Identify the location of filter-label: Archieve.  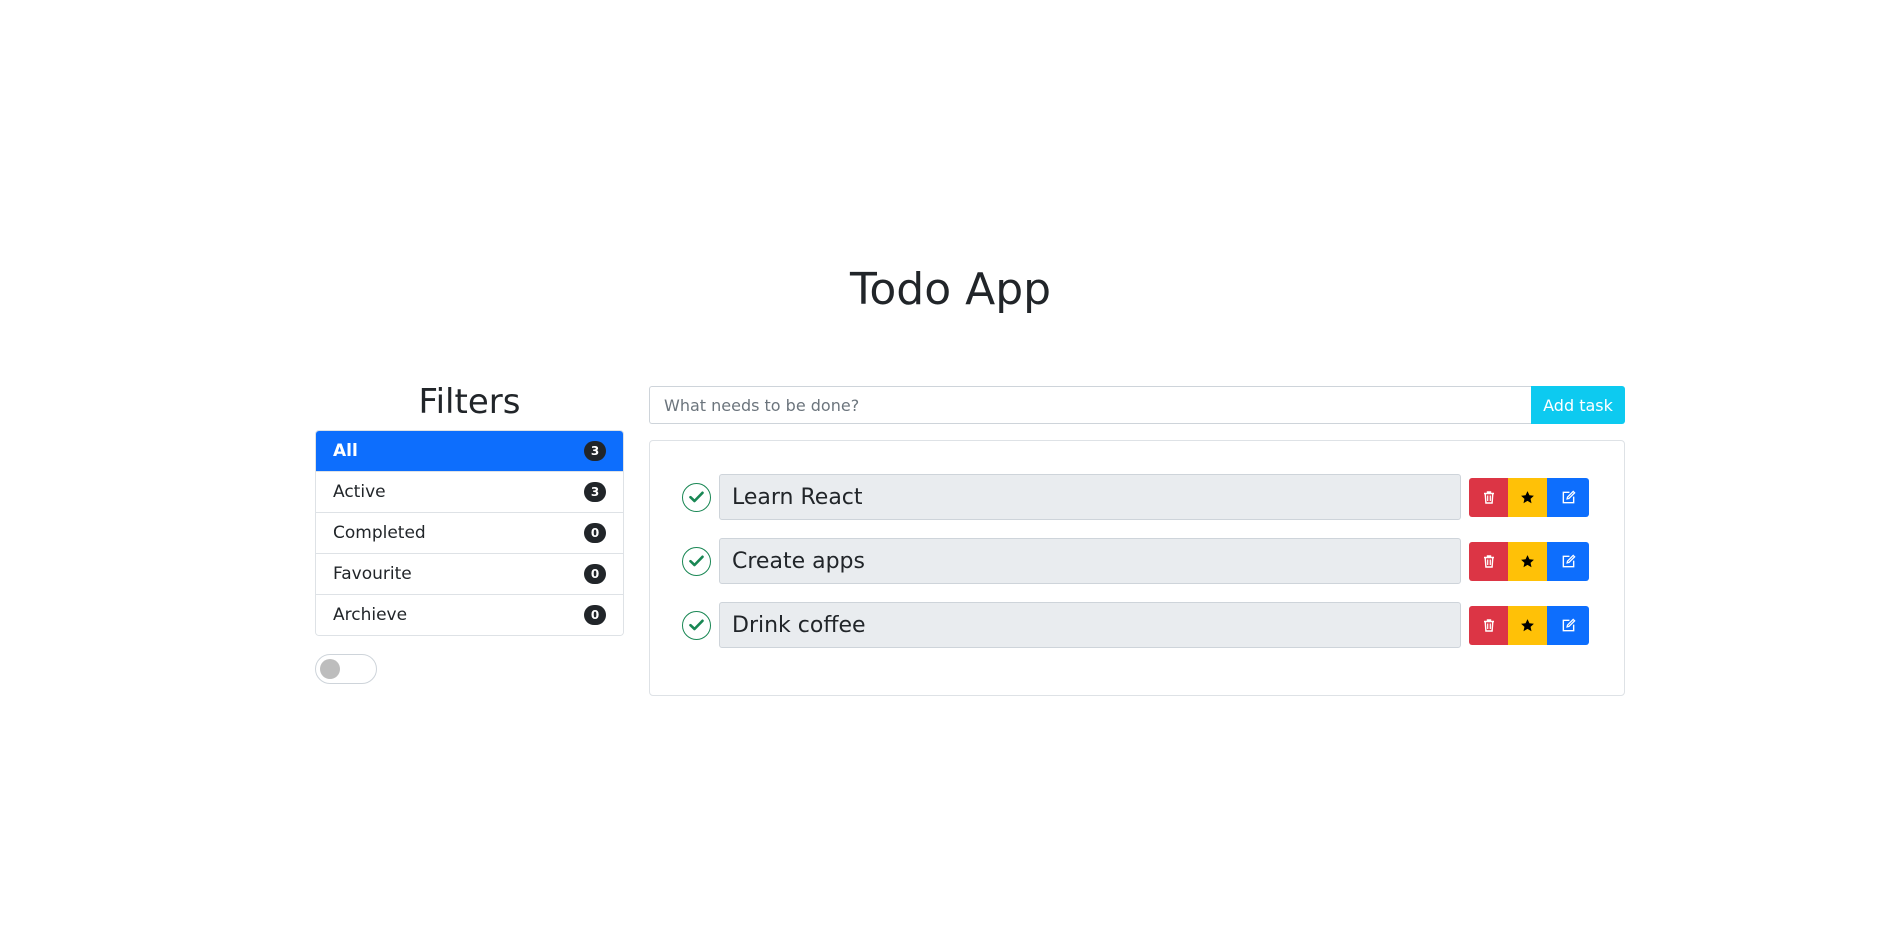
(370, 615).